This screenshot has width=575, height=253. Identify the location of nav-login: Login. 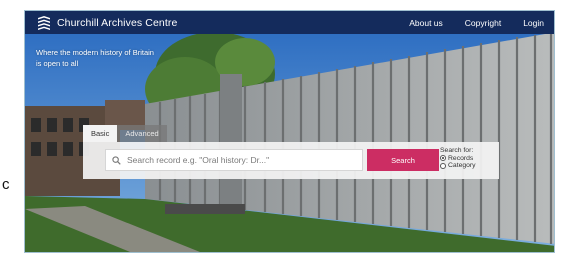
(533, 23).